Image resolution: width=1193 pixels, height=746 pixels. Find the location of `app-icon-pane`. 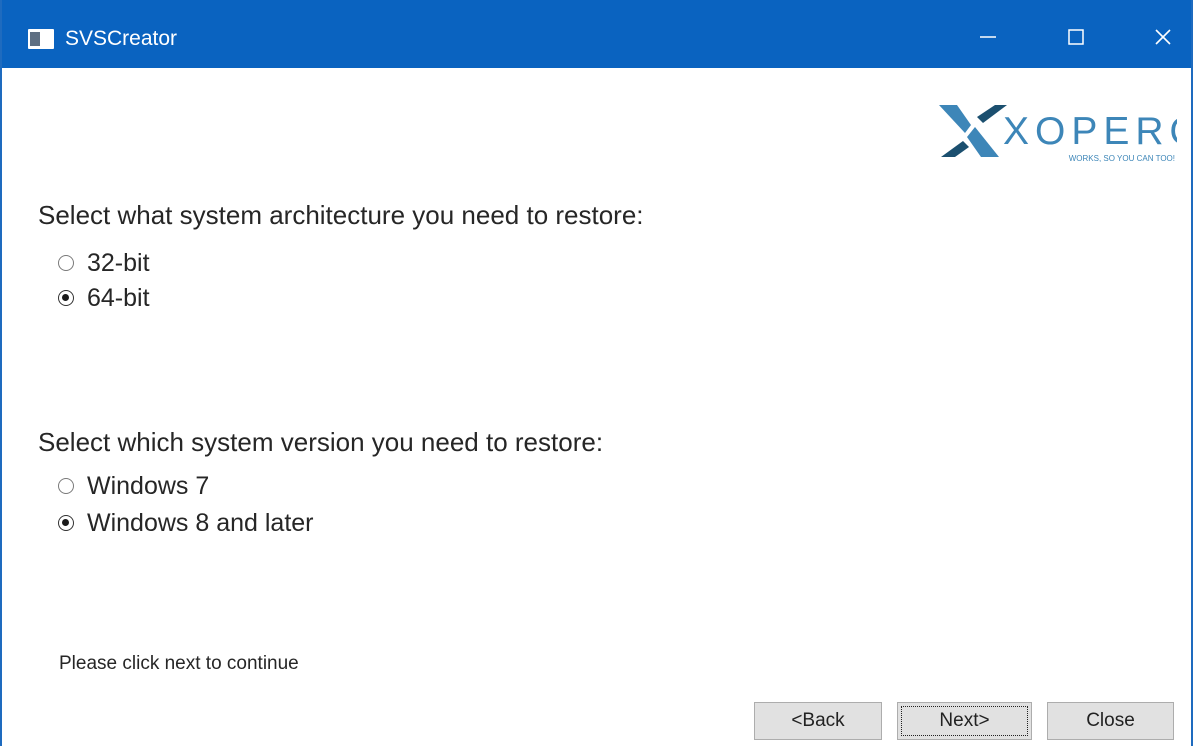

app-icon-pane is located at coordinates (35, 39).